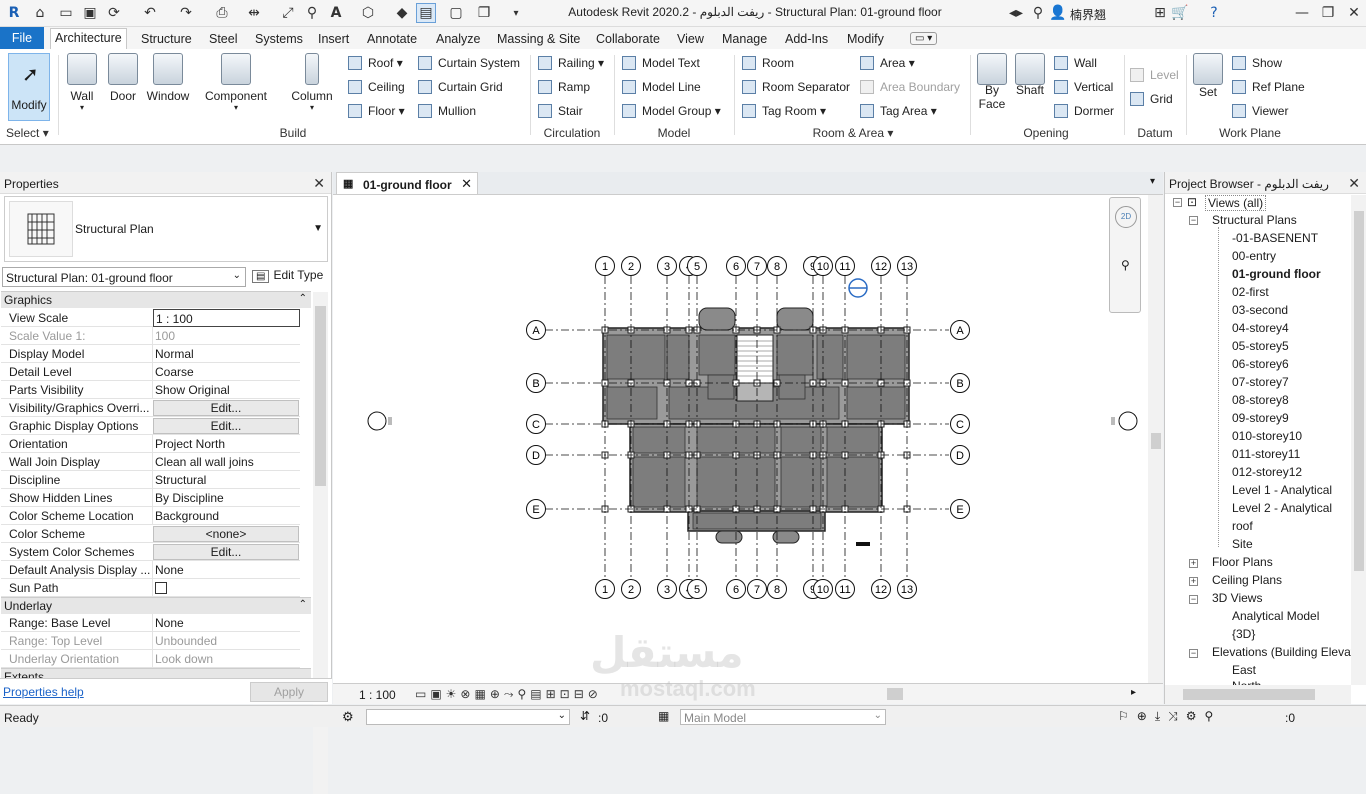 The width and height of the screenshot is (1366, 794). I want to click on door-button: Door, so click(123, 78).